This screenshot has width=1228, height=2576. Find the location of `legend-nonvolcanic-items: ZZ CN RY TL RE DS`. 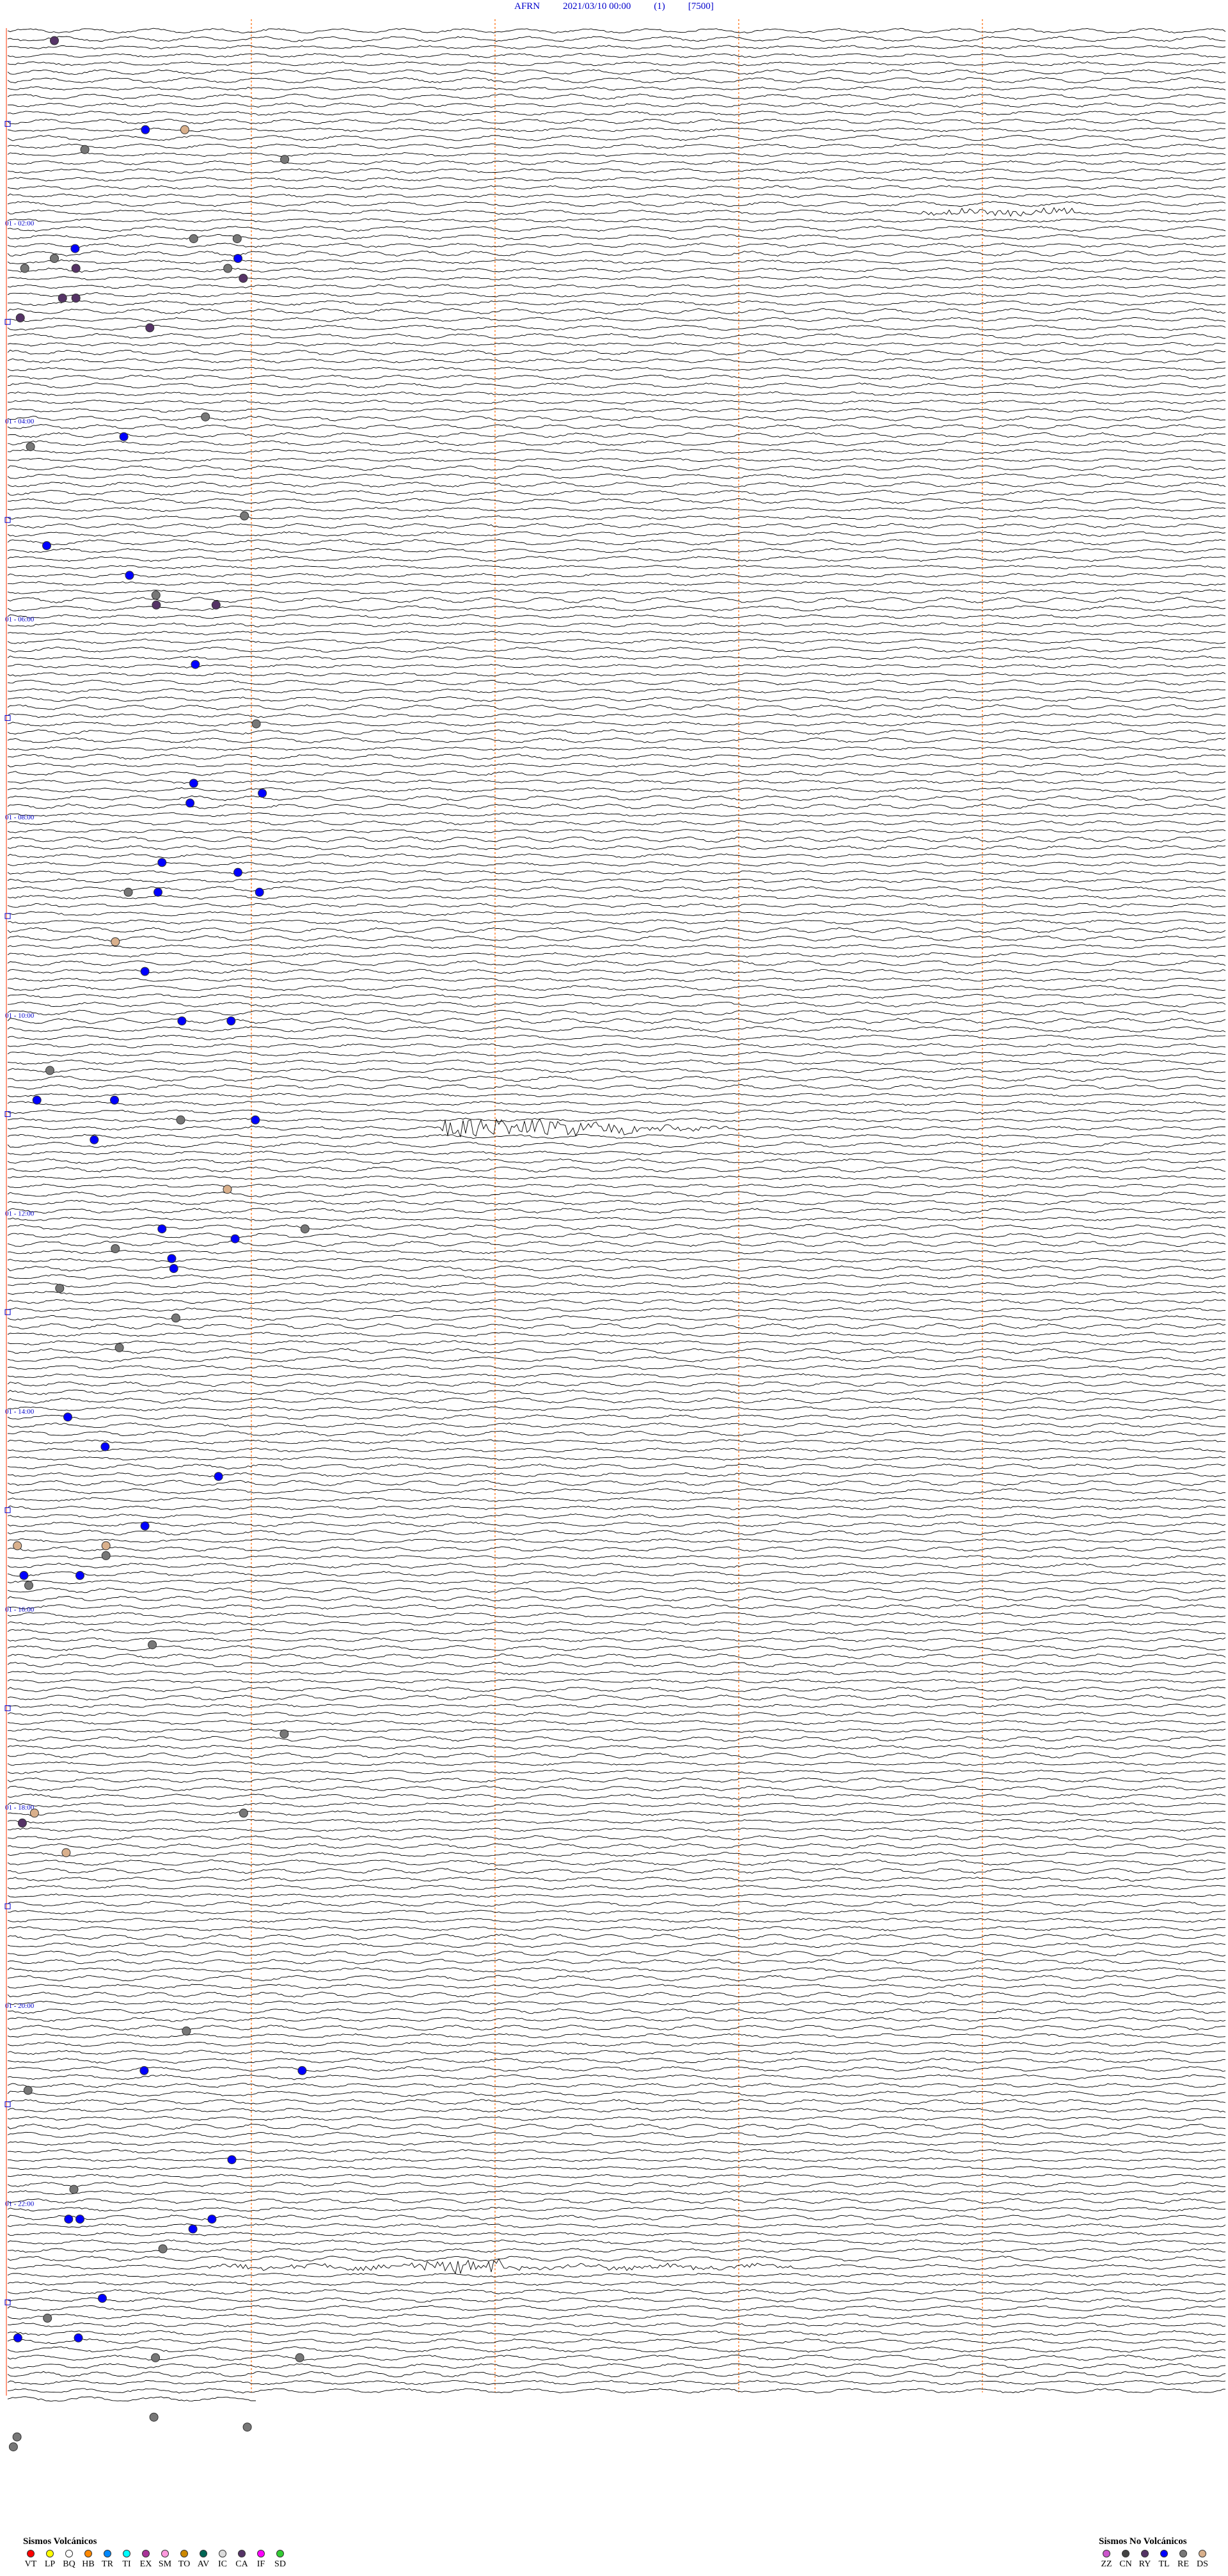

legend-nonvolcanic-items: ZZ CN RY TL RE DS is located at coordinates (1154, 2560).